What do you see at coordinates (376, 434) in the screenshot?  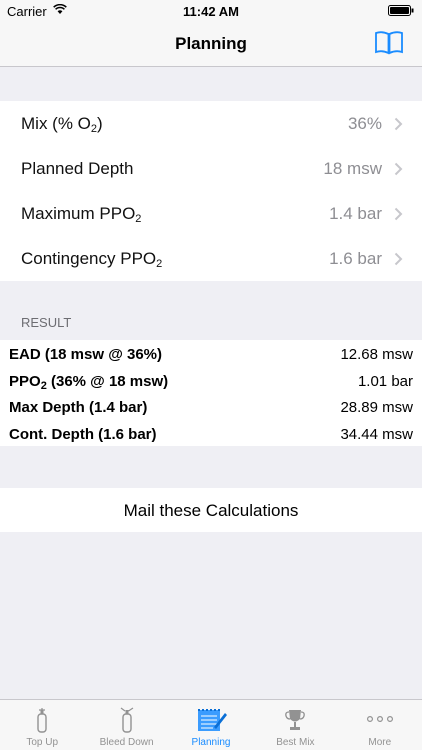 I see `result-value: 34.44 msw` at bounding box center [376, 434].